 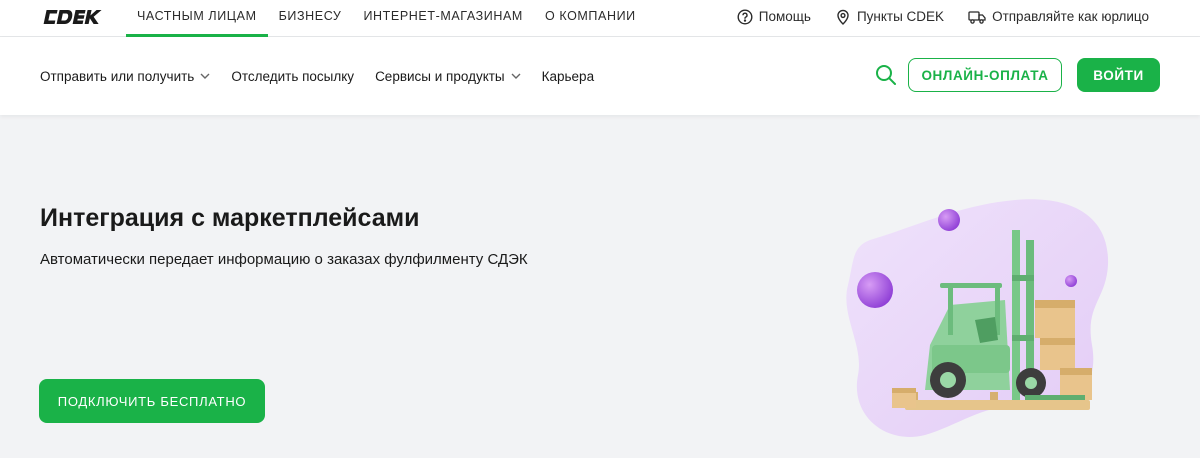 I want to click on nav-track-parcel-label: Отследить посылку, so click(x=293, y=76).